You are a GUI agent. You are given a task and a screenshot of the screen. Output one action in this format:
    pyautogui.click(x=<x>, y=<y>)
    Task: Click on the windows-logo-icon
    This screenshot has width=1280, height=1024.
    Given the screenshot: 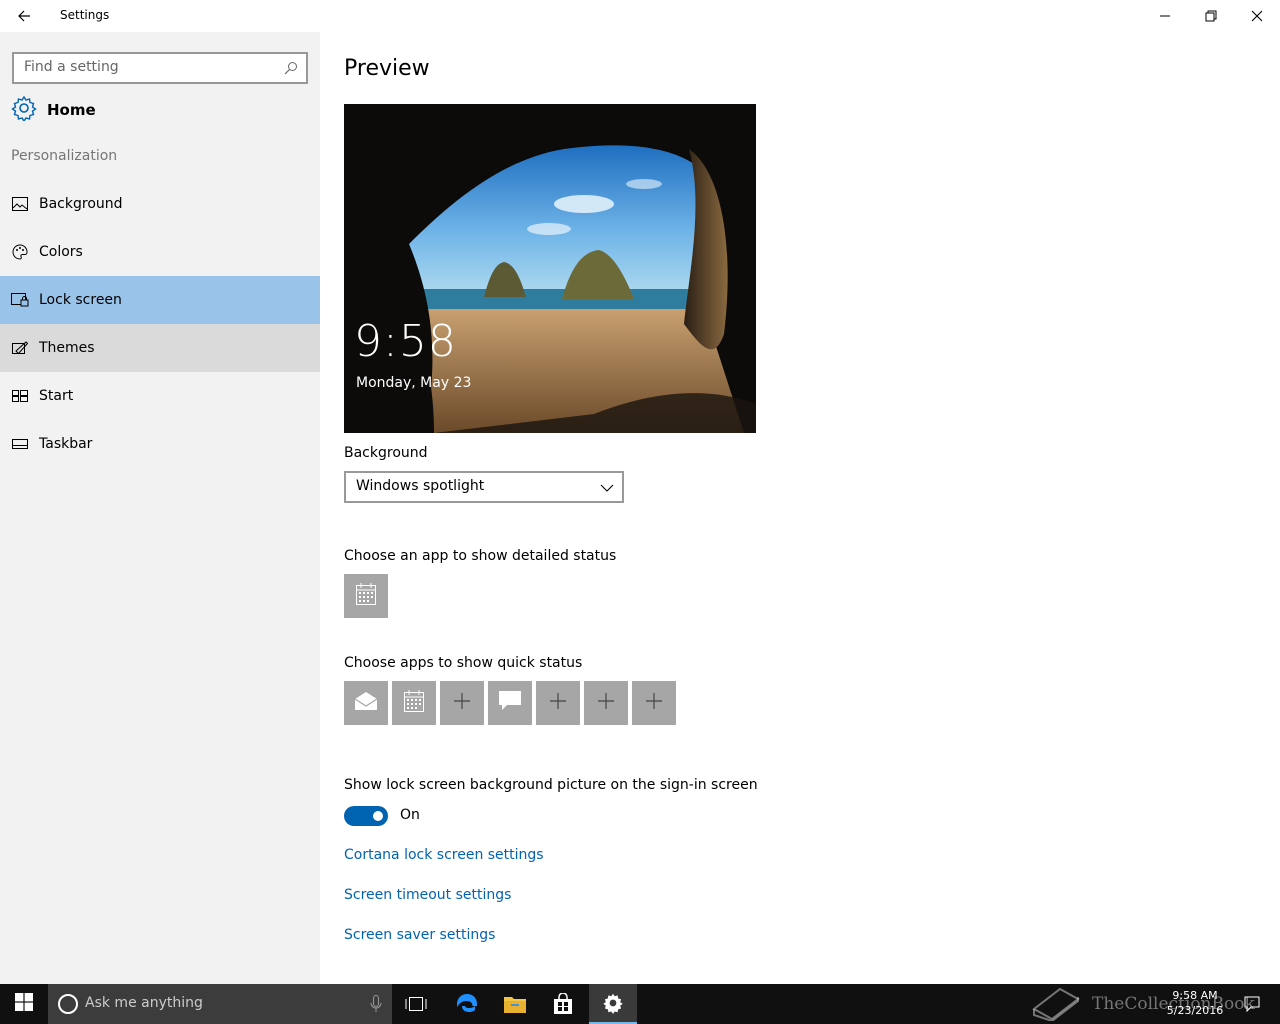 What is the action you would take?
    pyautogui.click(x=24, y=1004)
    